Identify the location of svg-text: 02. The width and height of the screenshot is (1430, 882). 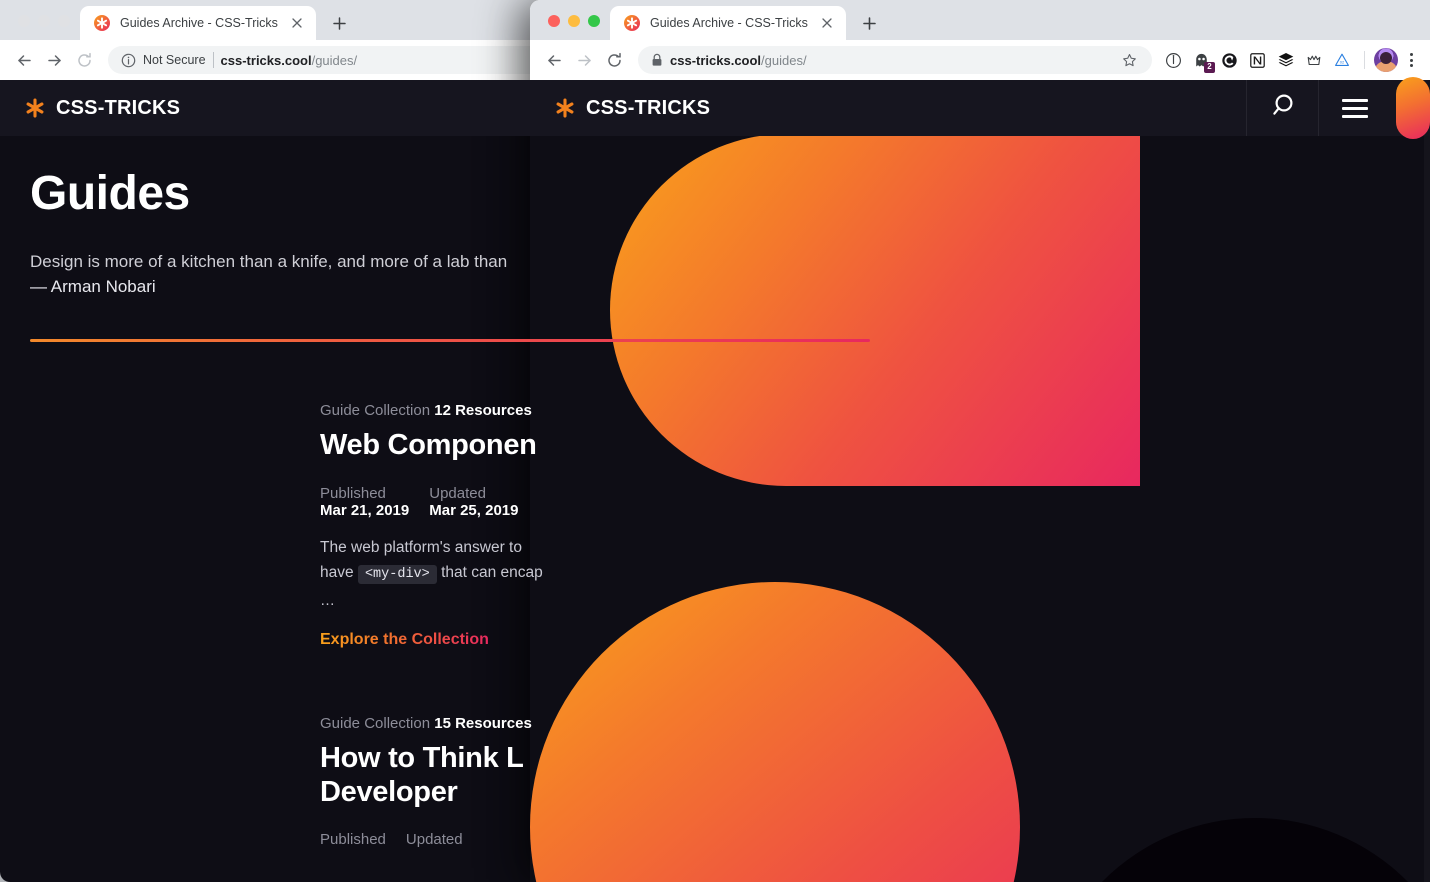
(1341, 62).